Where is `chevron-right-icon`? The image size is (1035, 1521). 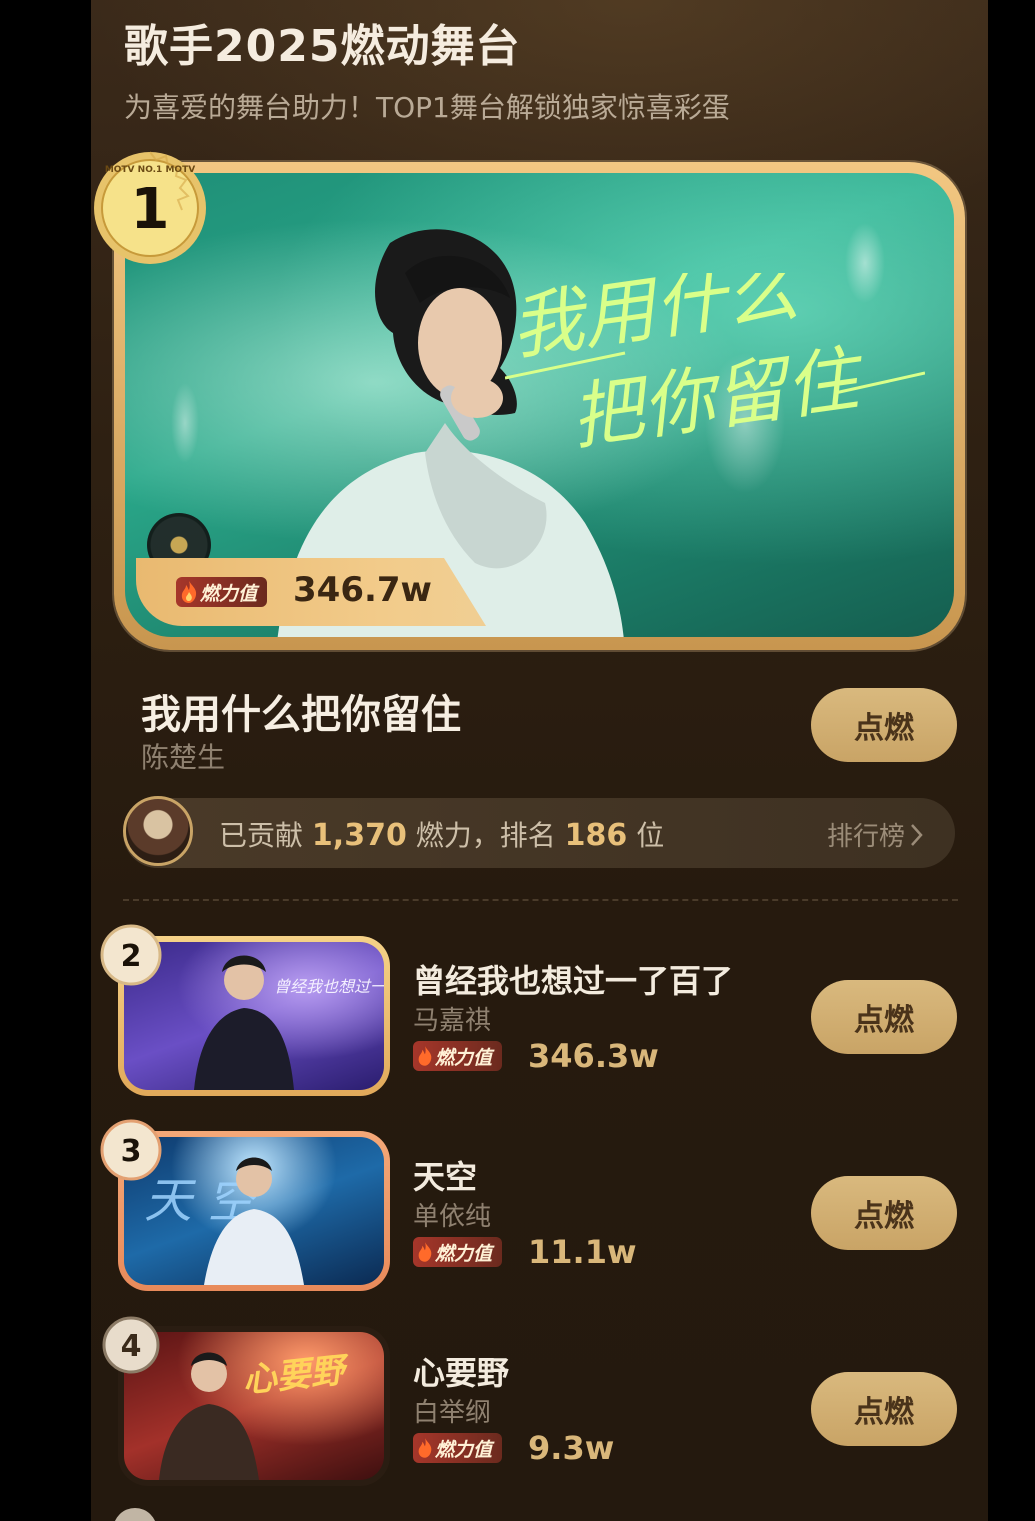
chevron-right-icon is located at coordinates (917, 834).